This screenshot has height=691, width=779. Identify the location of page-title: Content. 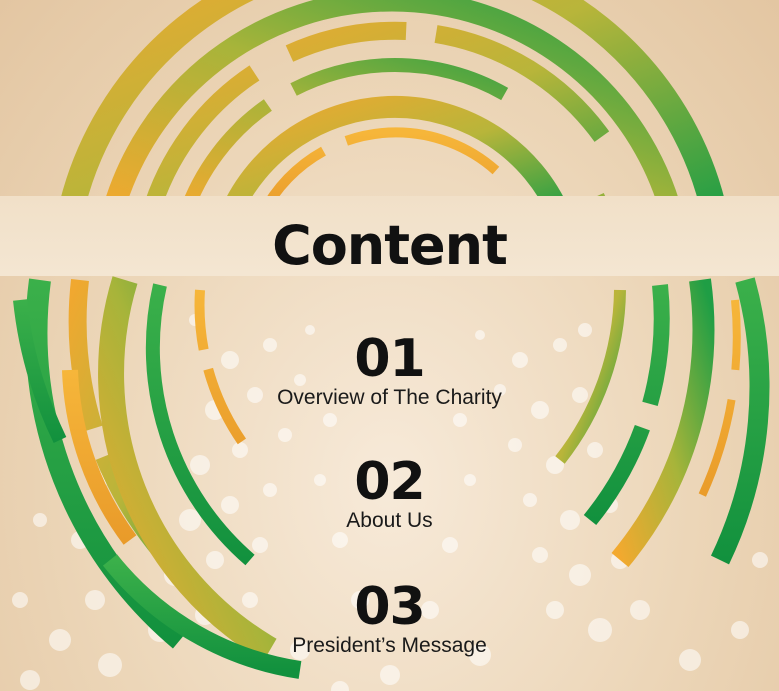
(390, 245).